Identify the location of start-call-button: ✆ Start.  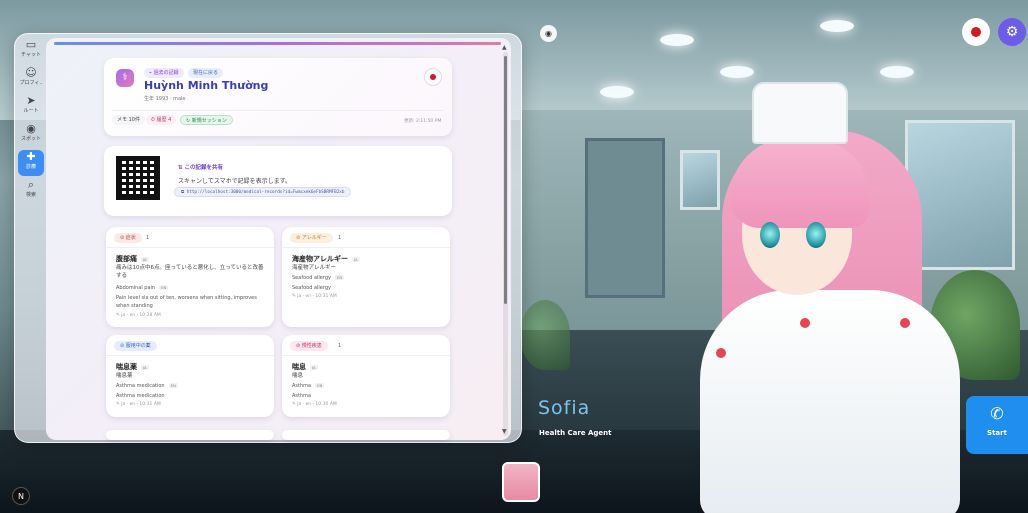
(997, 425).